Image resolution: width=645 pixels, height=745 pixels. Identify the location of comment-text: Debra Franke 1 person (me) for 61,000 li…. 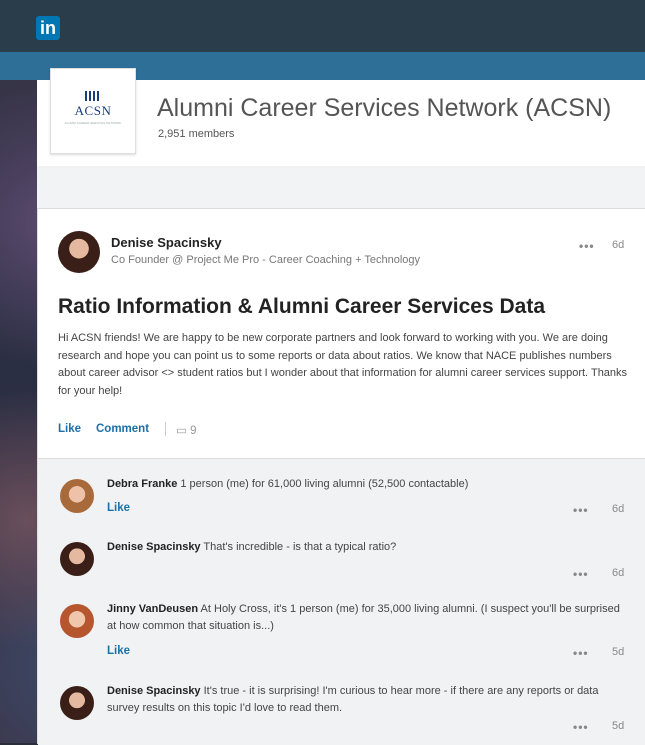
(367, 484).